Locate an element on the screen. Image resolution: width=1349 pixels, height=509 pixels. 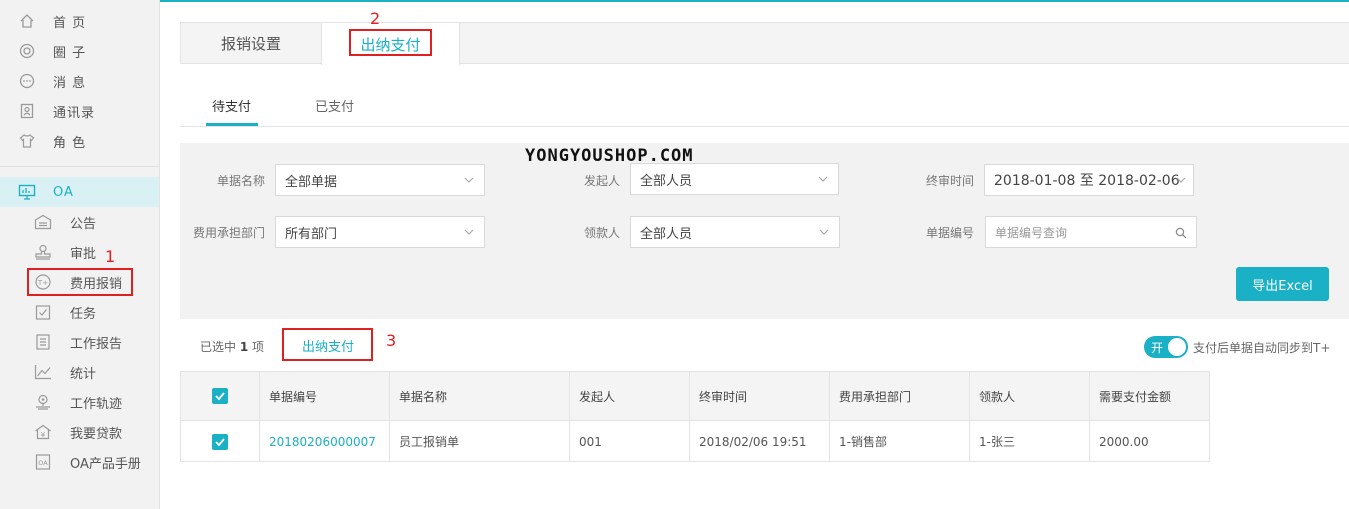
auto-sync-toggle: 开 is located at coordinates (1166, 347).